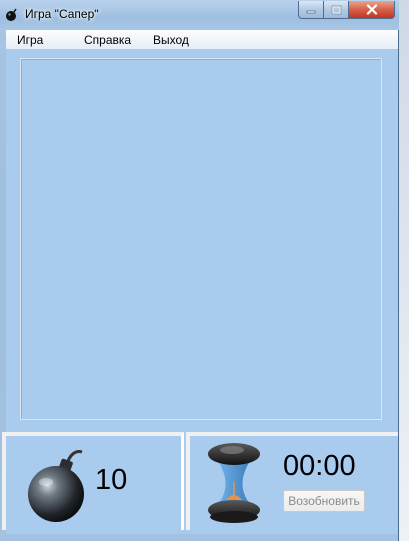 Image resolution: width=409 pixels, height=541 pixels. I want to click on close-icon, so click(371, 9).